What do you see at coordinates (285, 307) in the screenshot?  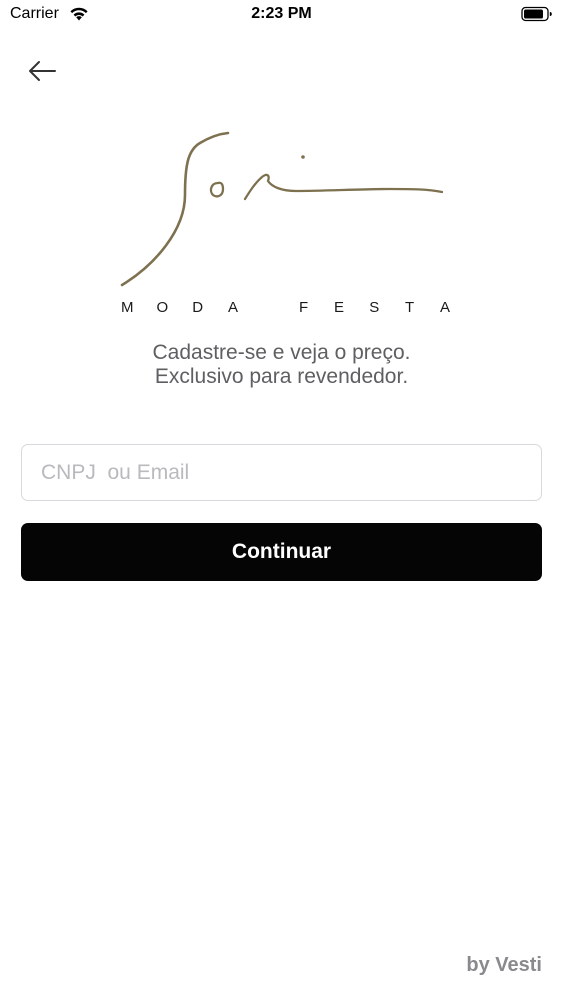 I see `logo-subtitle: M O D A F E S T A` at bounding box center [285, 307].